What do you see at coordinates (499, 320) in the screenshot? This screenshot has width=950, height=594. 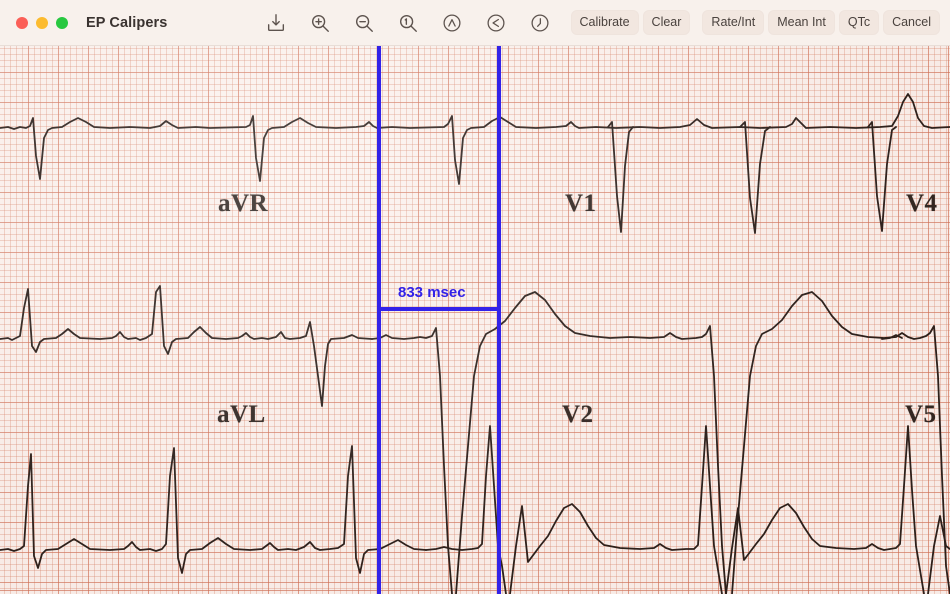 I see `caliper-right-bar` at bounding box center [499, 320].